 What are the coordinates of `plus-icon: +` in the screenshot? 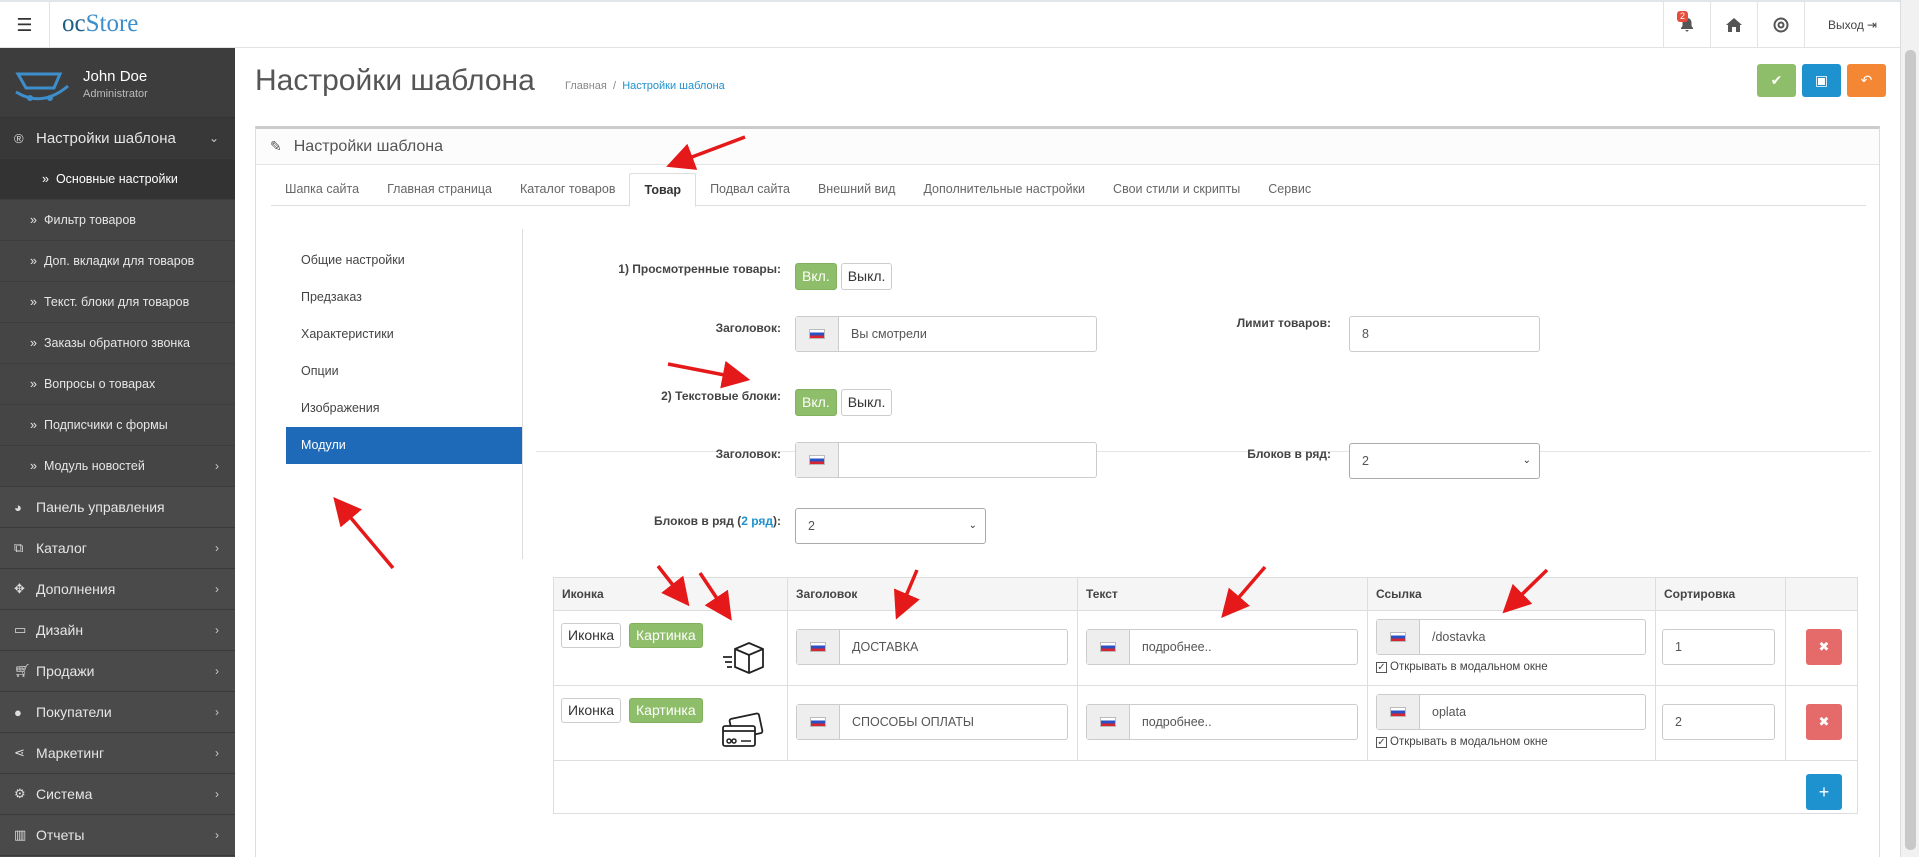 It's located at (1824, 791).